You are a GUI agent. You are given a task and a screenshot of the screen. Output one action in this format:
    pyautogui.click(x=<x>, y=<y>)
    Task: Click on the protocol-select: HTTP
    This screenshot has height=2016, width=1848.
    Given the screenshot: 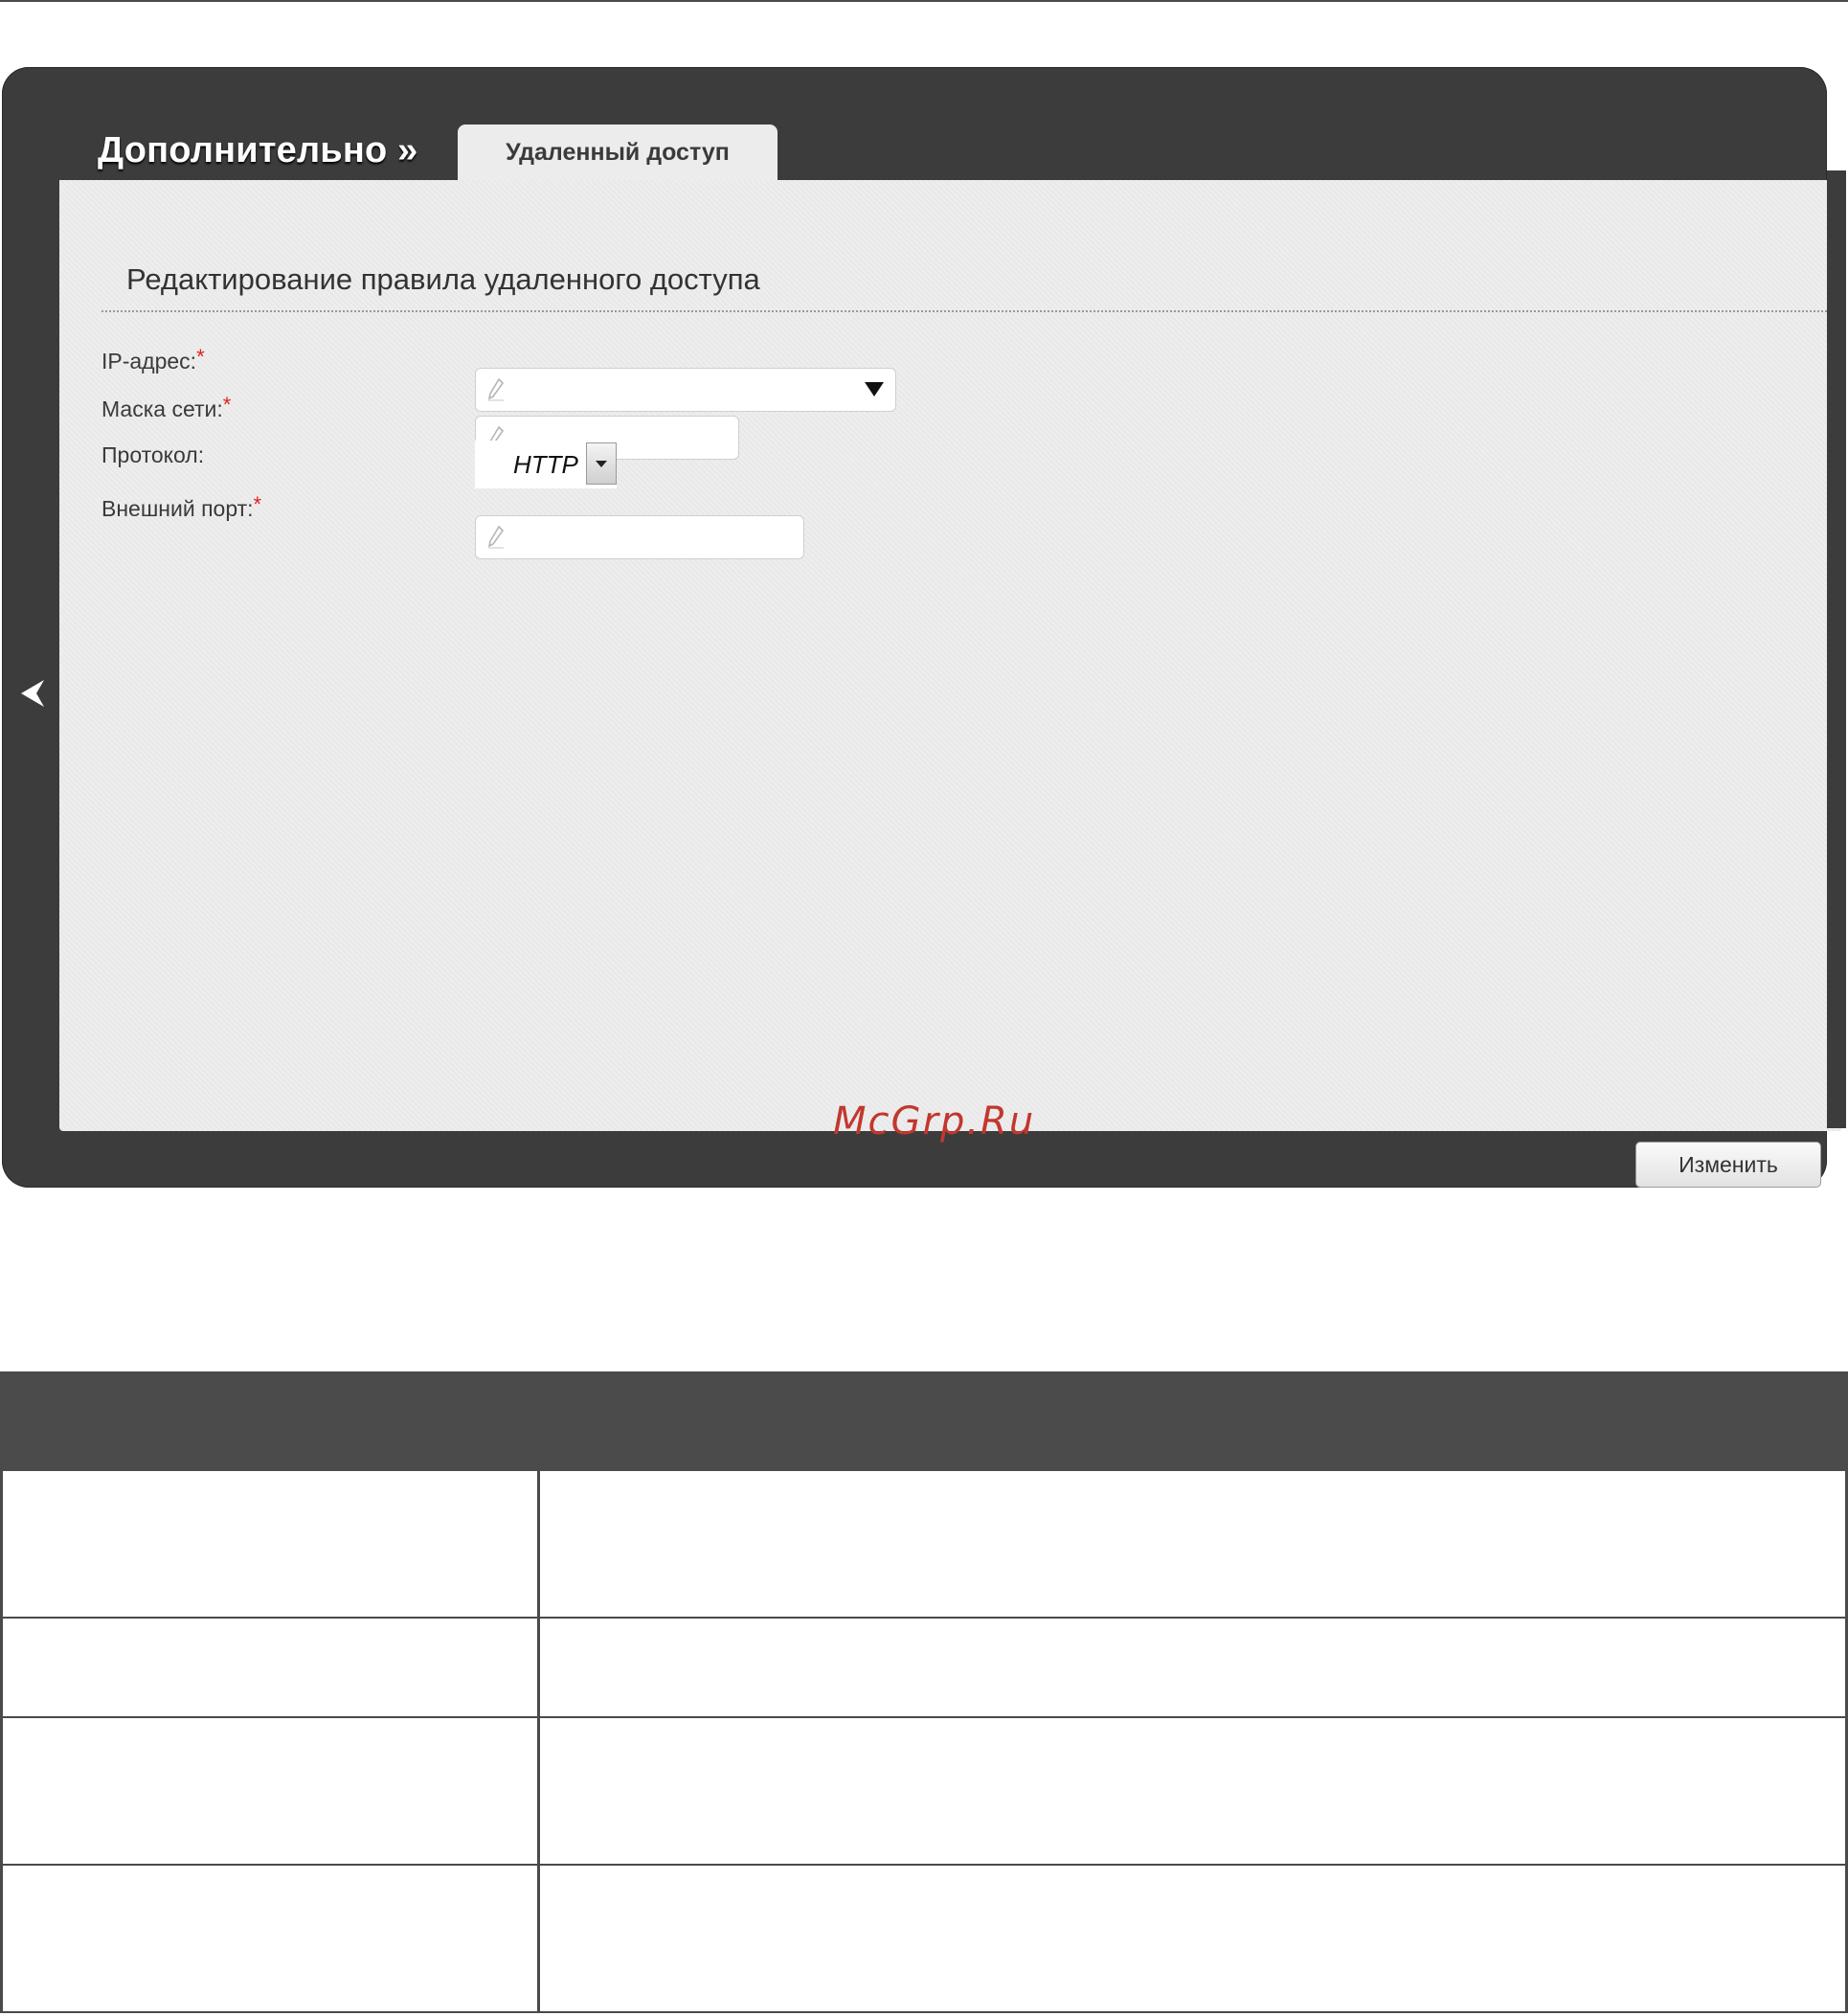 What is the action you would take?
    pyautogui.click(x=546, y=464)
    